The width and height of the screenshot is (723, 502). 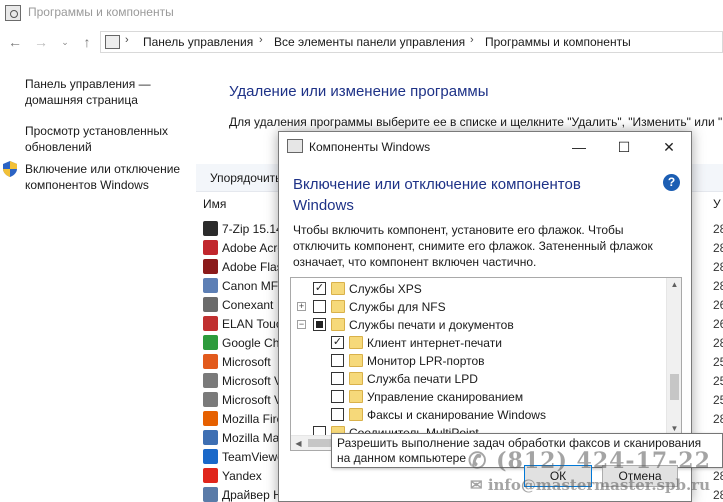 I want to click on tree-vertical-scrollbar: ▲ ▼, so click(x=673, y=357).